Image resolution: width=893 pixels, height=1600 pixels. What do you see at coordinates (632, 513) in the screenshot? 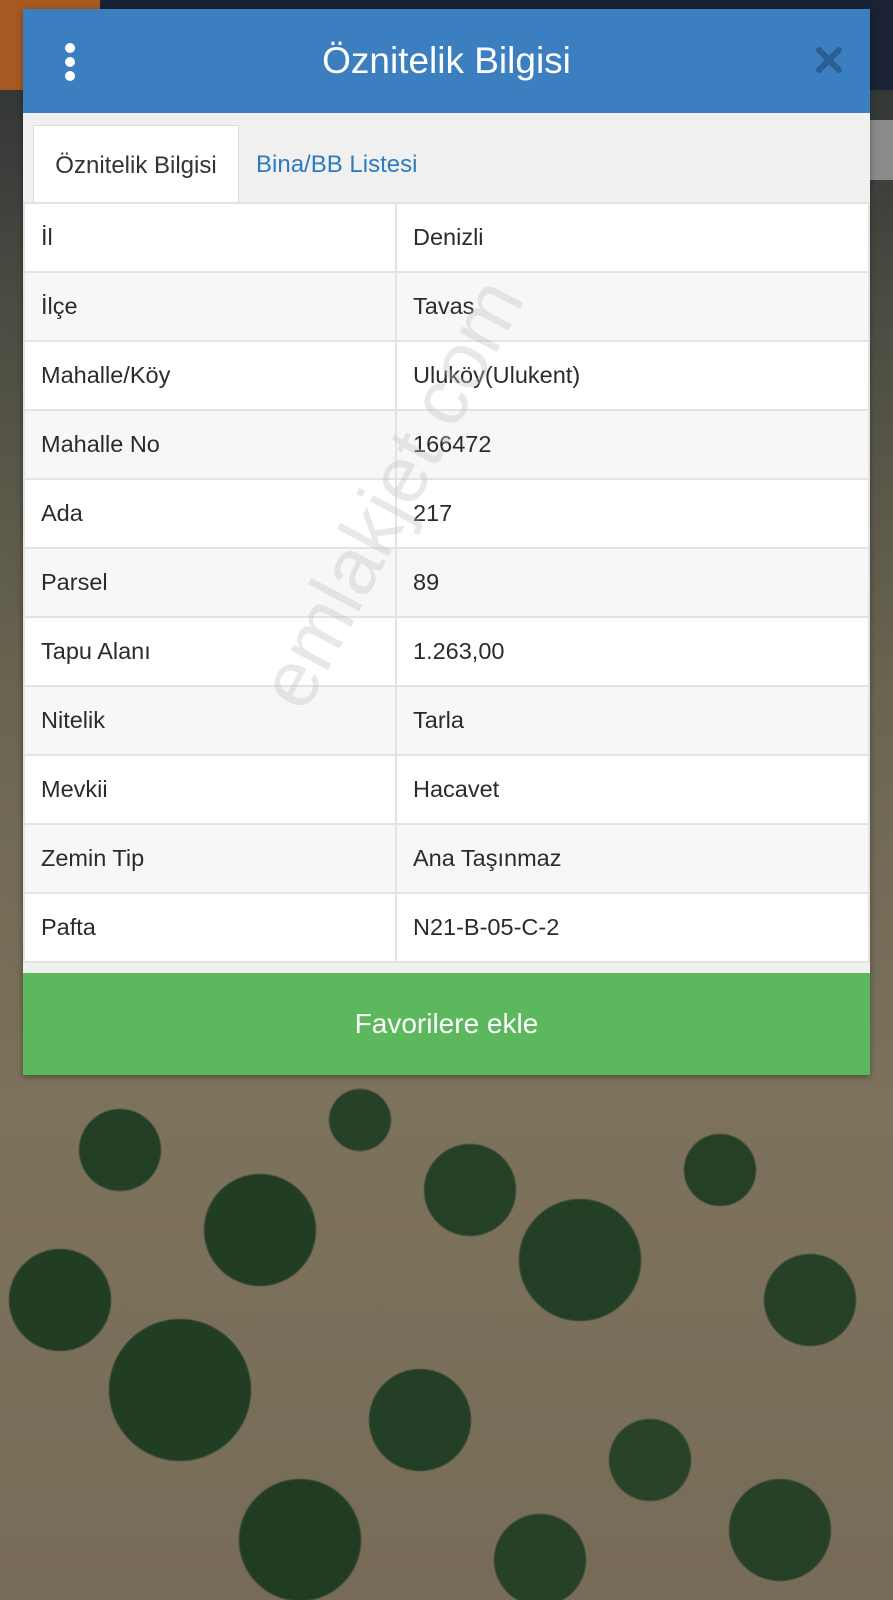
I see `attribute-value: 217` at bounding box center [632, 513].